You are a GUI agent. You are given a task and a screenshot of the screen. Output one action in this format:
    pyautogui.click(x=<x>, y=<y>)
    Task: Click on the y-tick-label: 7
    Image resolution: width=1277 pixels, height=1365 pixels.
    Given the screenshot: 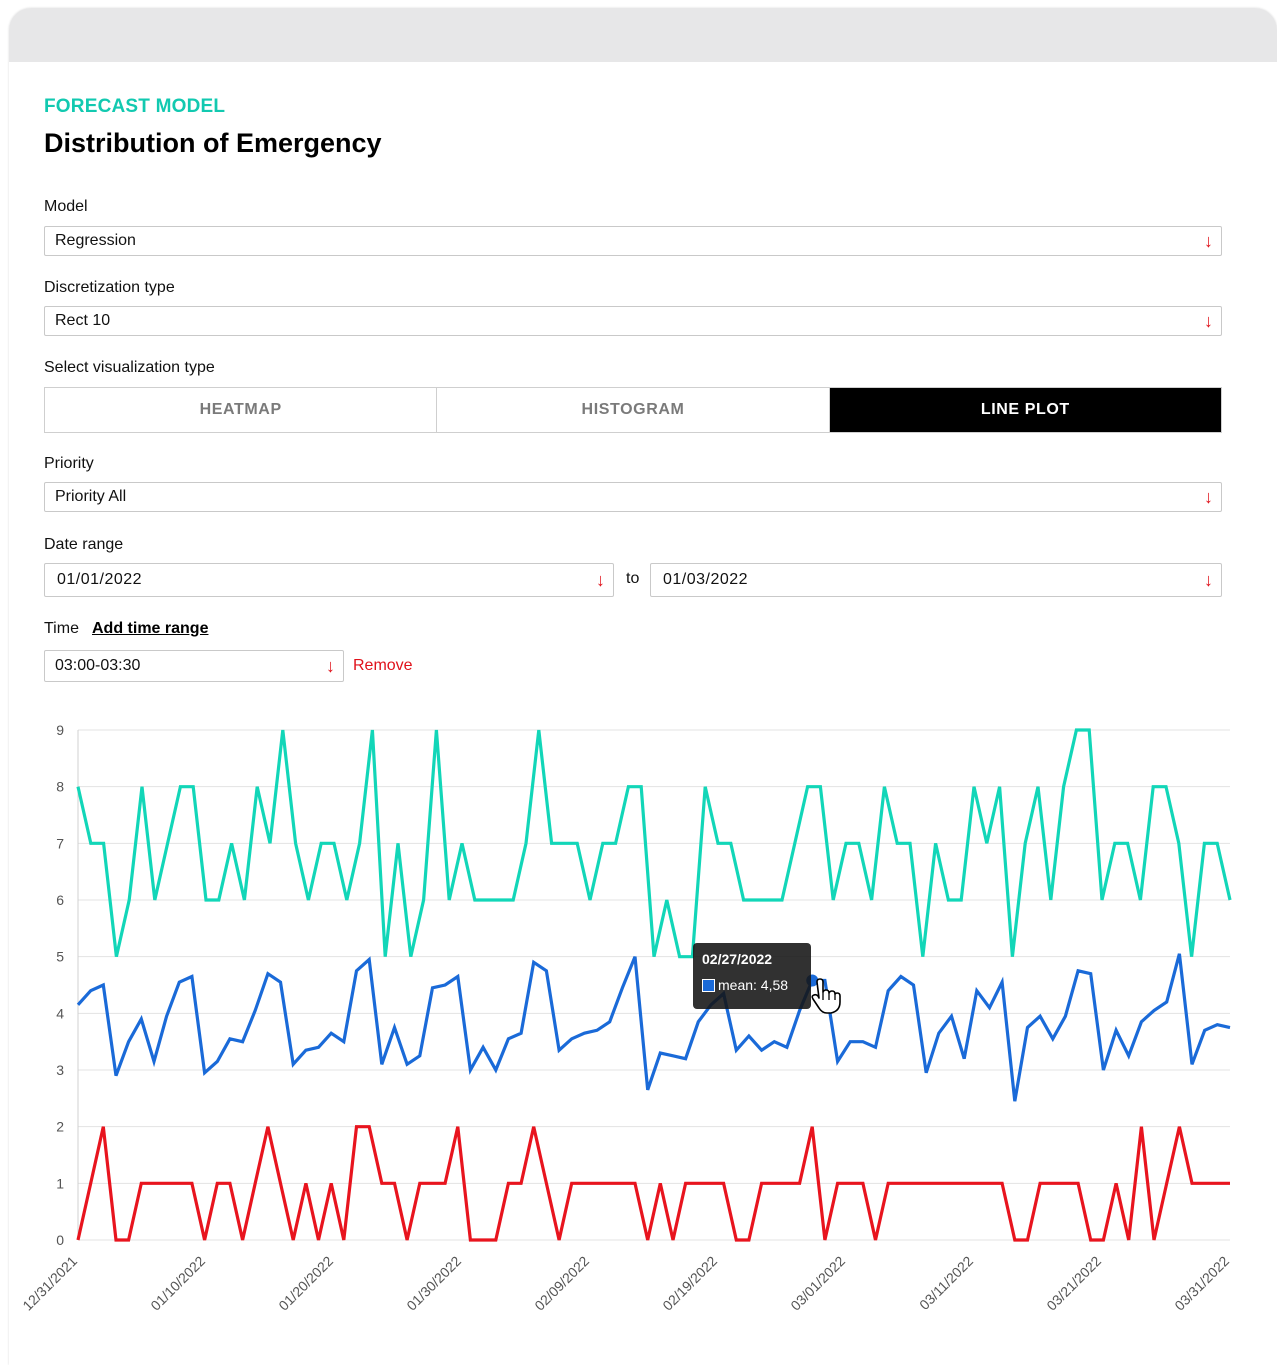 What is the action you would take?
    pyautogui.click(x=60, y=843)
    